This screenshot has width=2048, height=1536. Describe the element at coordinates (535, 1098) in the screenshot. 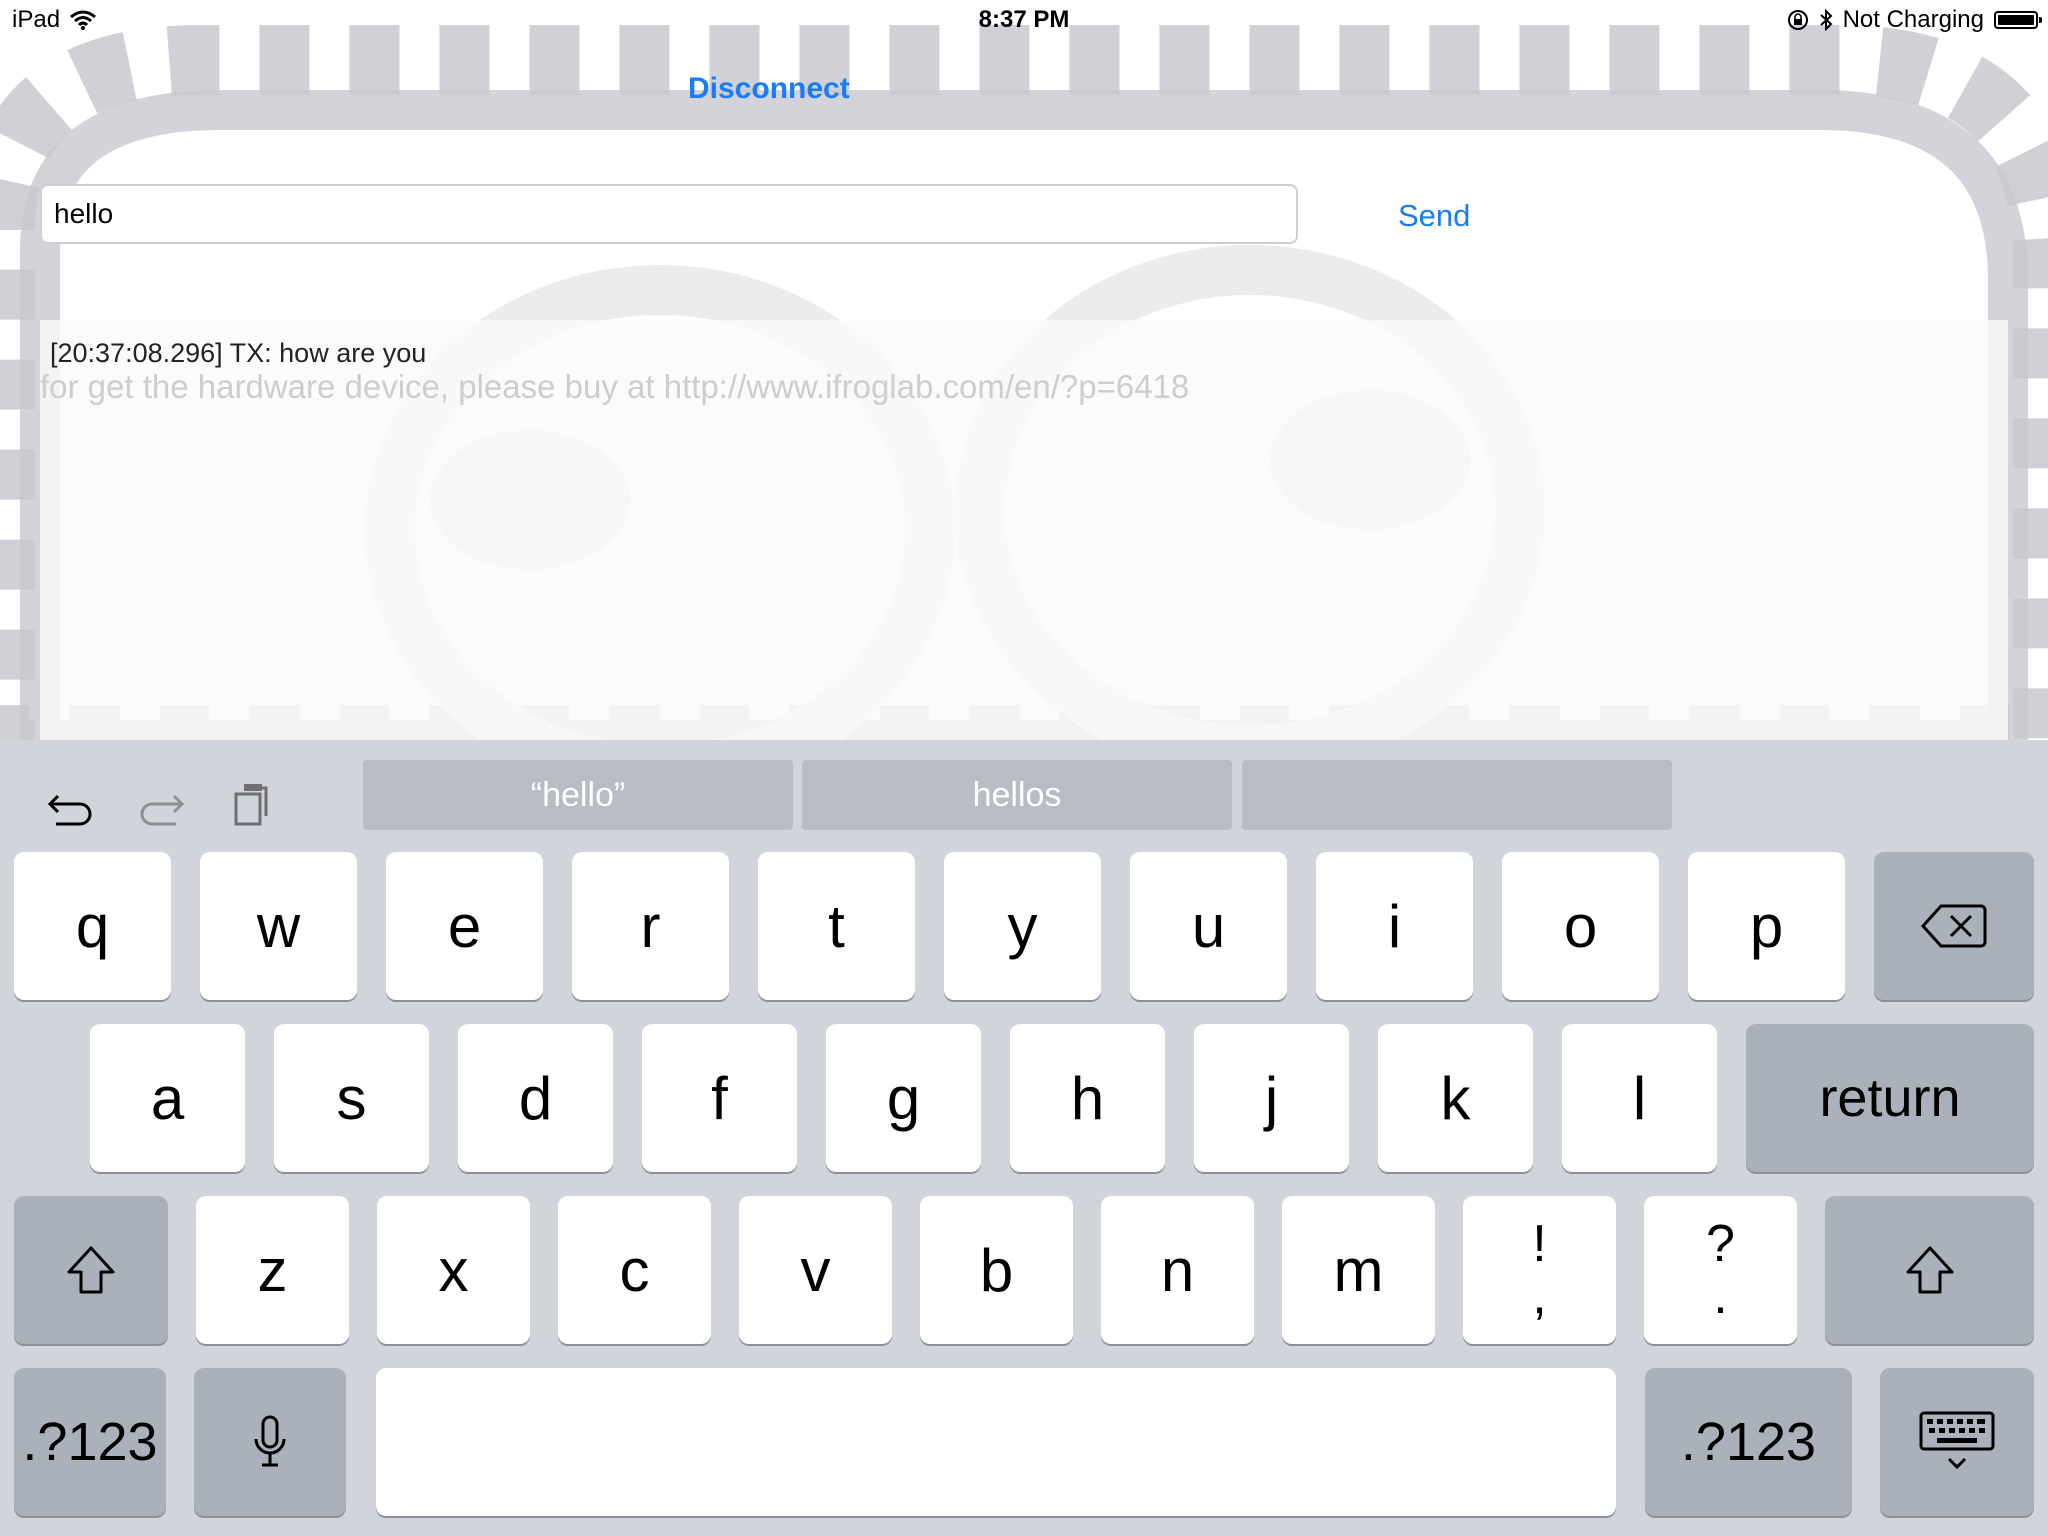

I see `key-d: d` at that location.